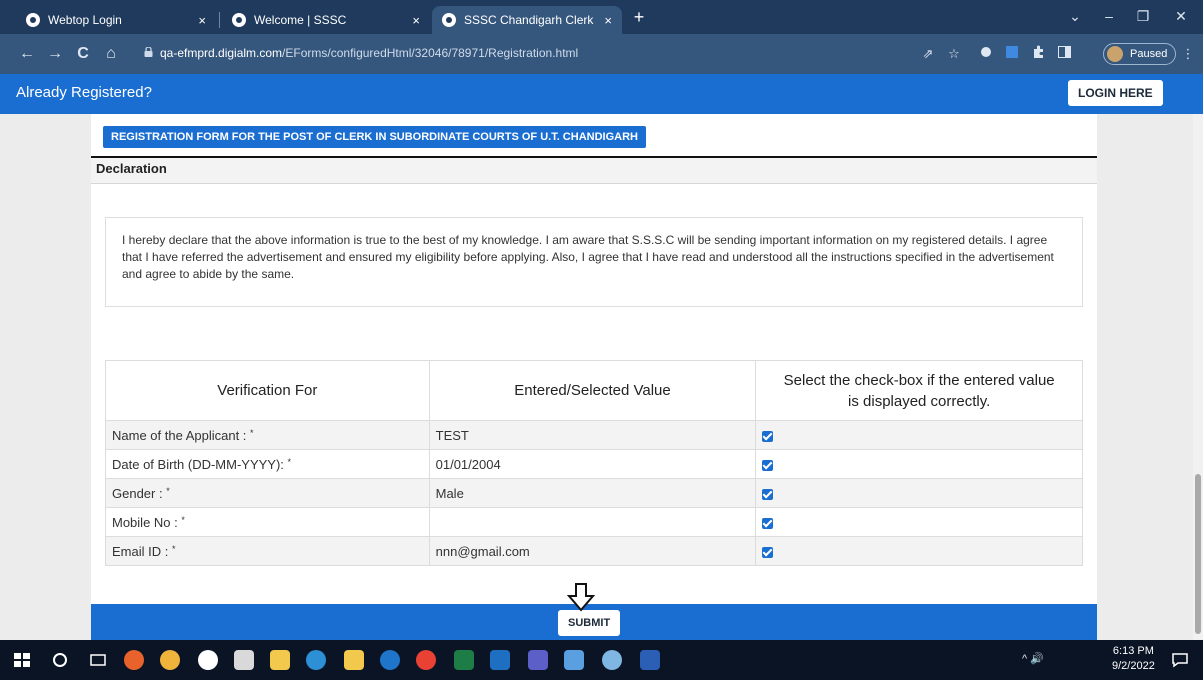 This screenshot has height=680, width=1203. I want to click on extension-icon, so click(986, 54).